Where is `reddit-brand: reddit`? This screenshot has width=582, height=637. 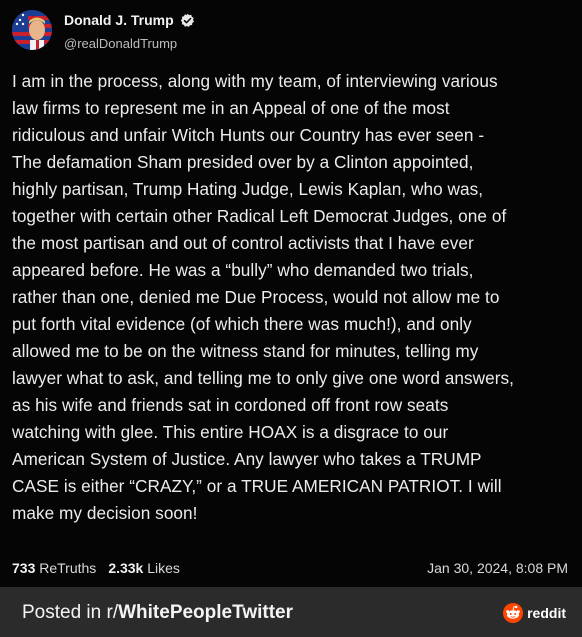 reddit-brand: reddit is located at coordinates (534, 613).